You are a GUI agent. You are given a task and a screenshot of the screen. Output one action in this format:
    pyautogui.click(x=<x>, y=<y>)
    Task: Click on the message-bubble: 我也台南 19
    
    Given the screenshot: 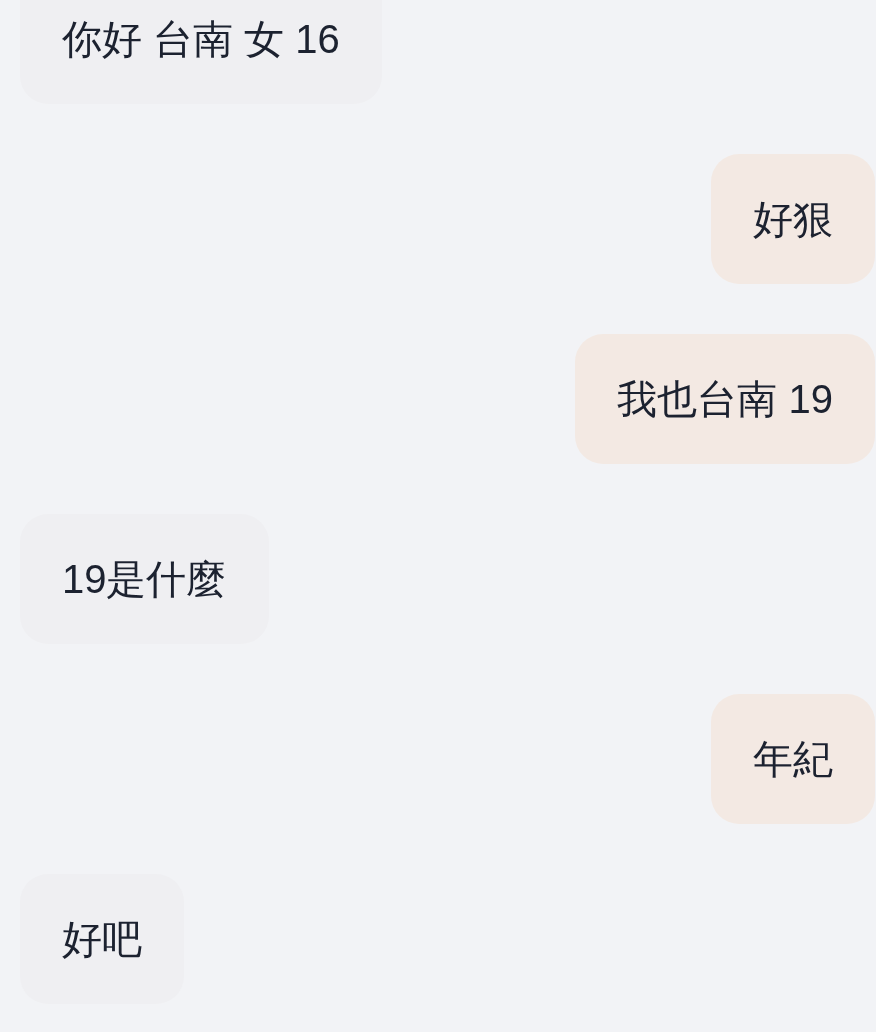 What is the action you would take?
    pyautogui.click(x=725, y=399)
    